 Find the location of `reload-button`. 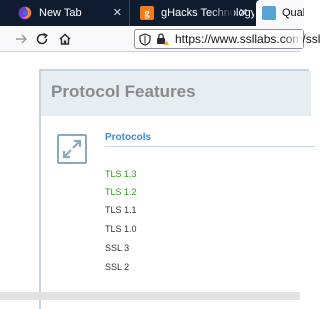

reload-button is located at coordinates (42, 39).